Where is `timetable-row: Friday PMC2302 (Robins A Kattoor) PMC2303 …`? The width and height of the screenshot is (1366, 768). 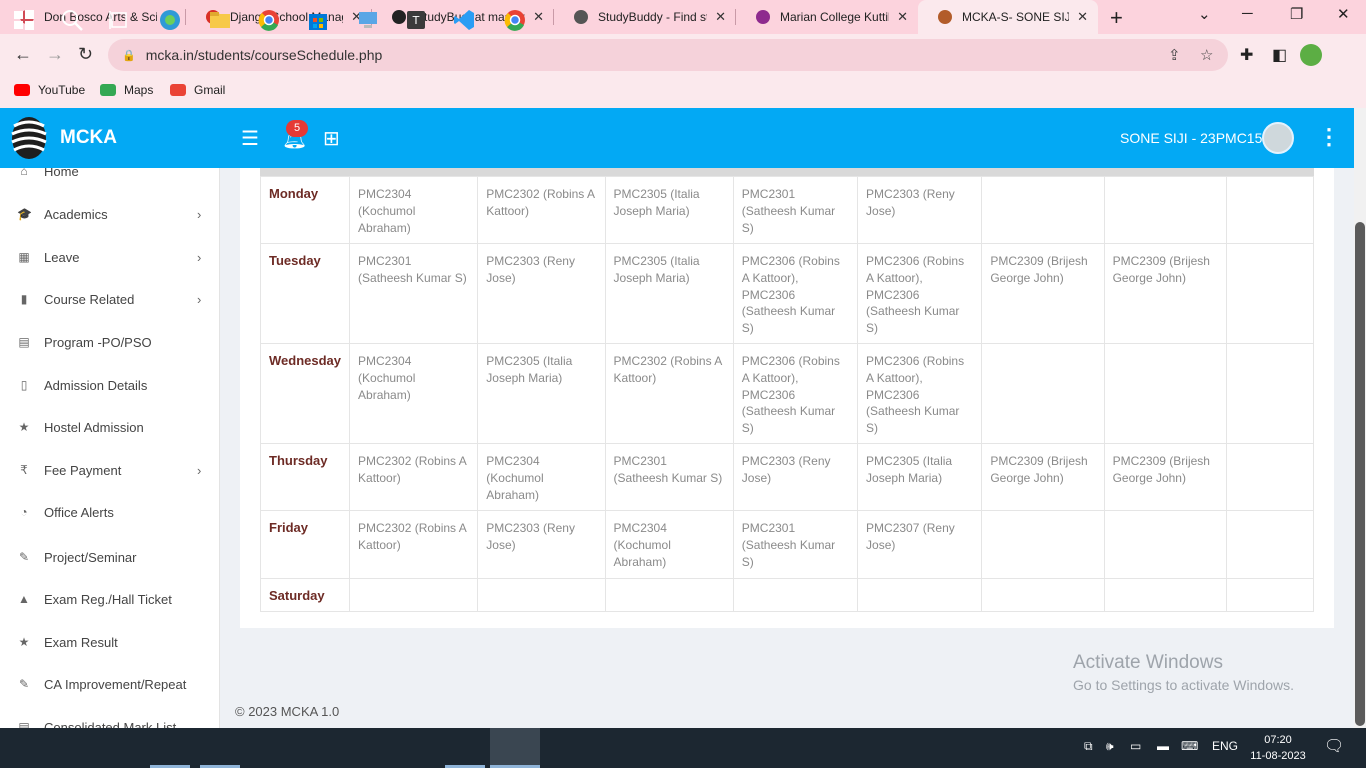
timetable-row: Friday PMC2302 (Robins A Kattoor) PMC2303 … is located at coordinates (787, 544).